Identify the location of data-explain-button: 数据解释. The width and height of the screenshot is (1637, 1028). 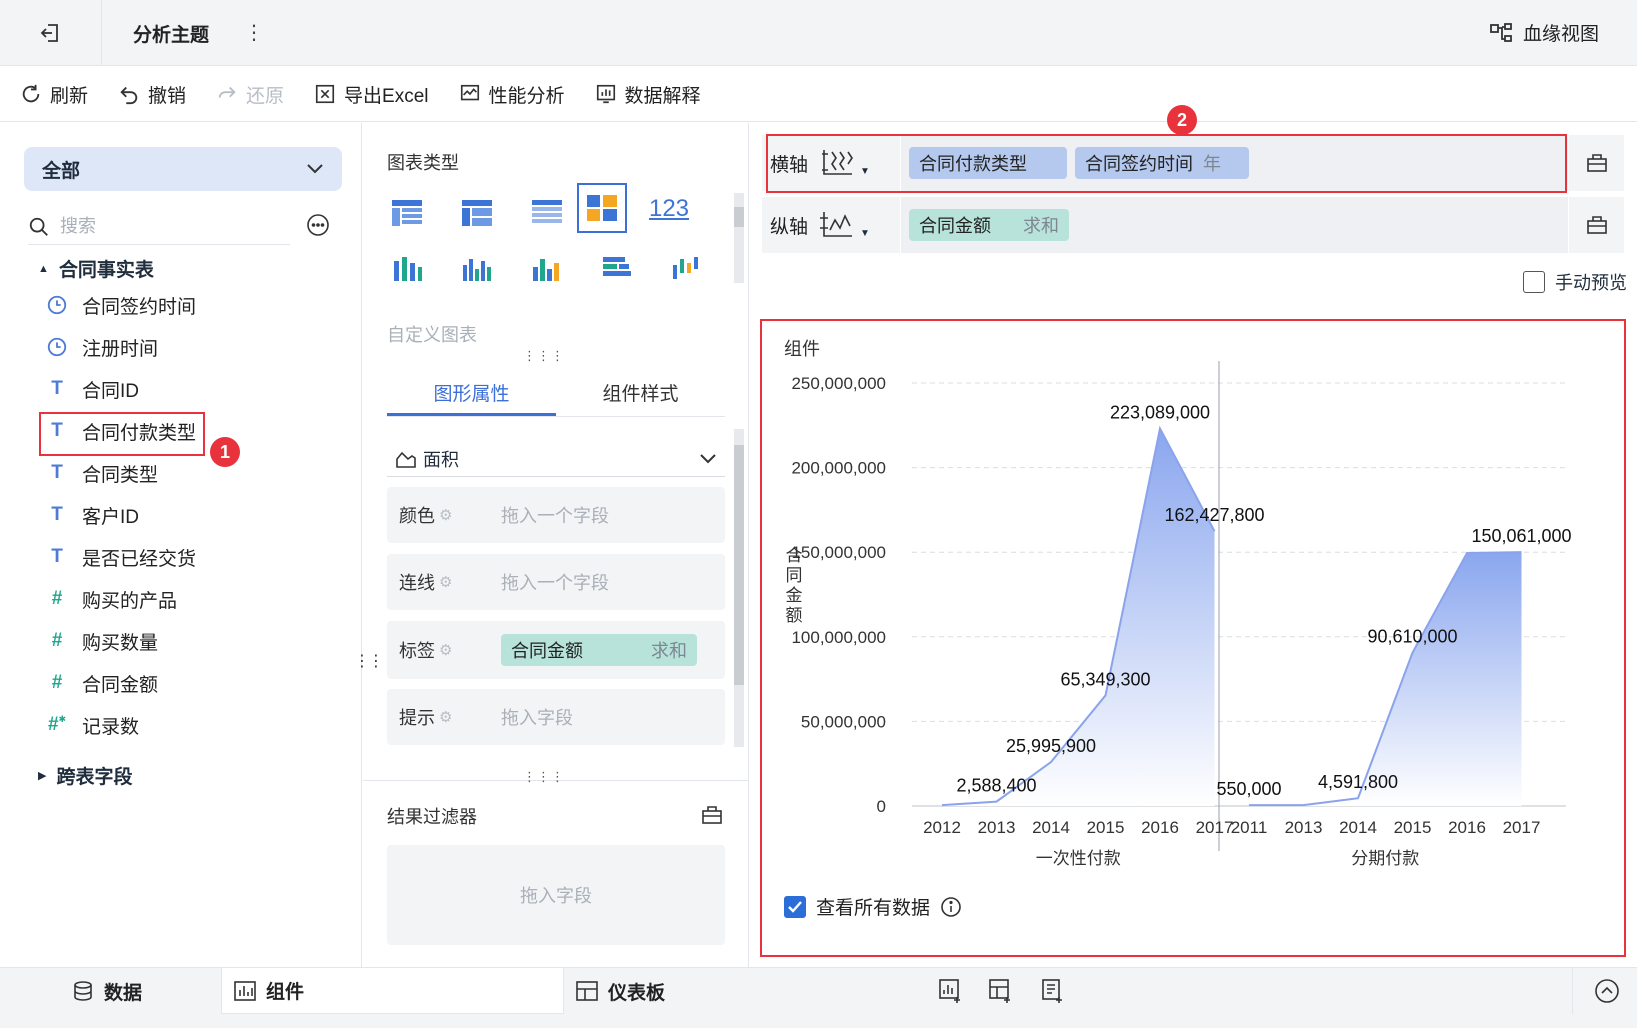
(648, 94).